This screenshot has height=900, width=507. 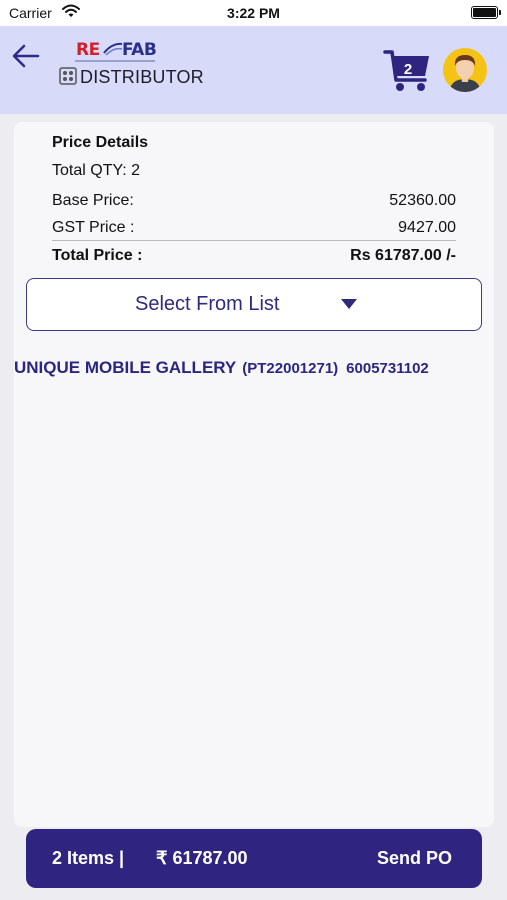 What do you see at coordinates (414, 858) in the screenshot?
I see `send-po-button: Send PO` at bounding box center [414, 858].